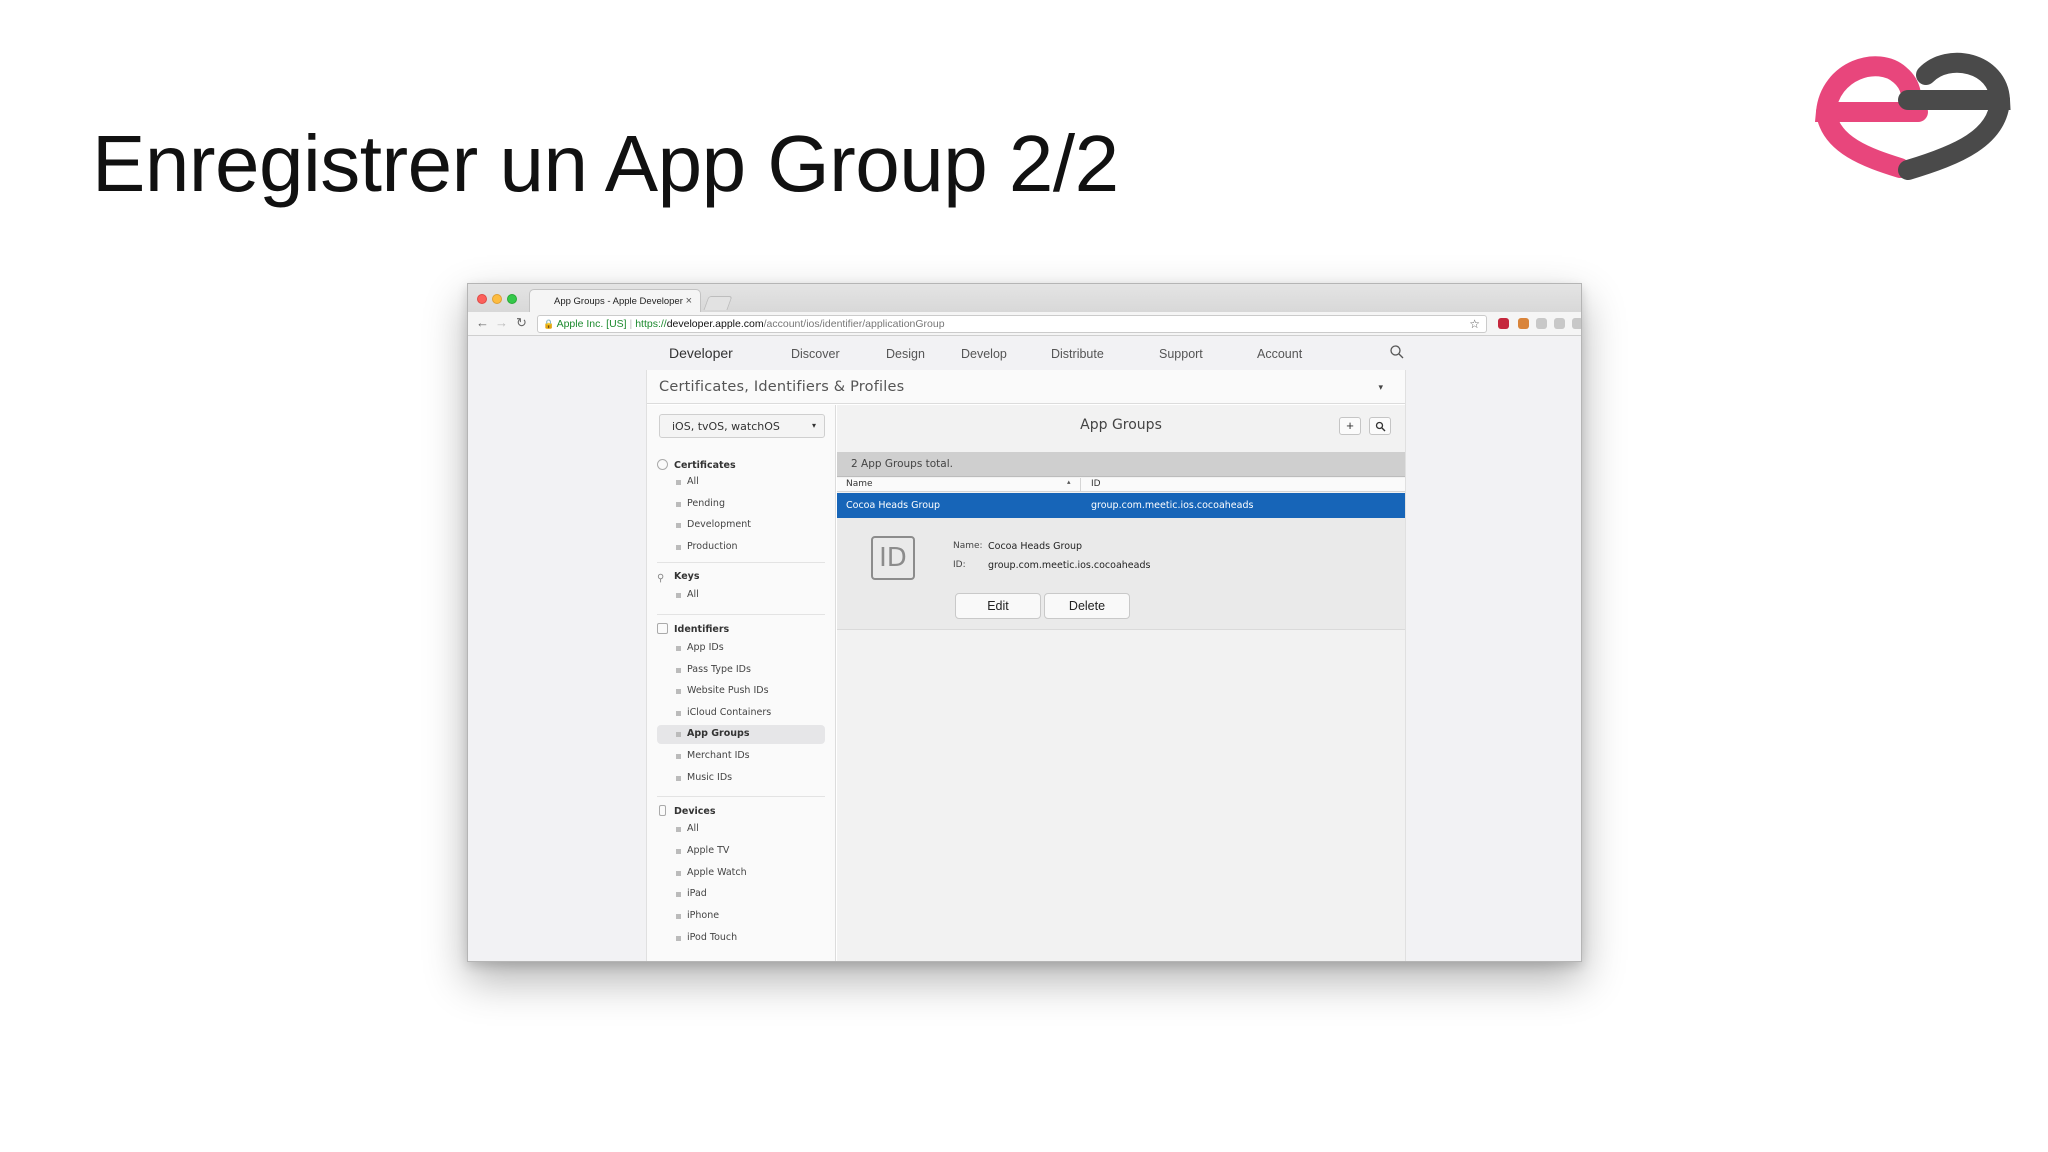 The height and width of the screenshot is (1152, 2048). Describe the element at coordinates (549, 324) in the screenshot. I see `lock-icon: 🔒` at that location.